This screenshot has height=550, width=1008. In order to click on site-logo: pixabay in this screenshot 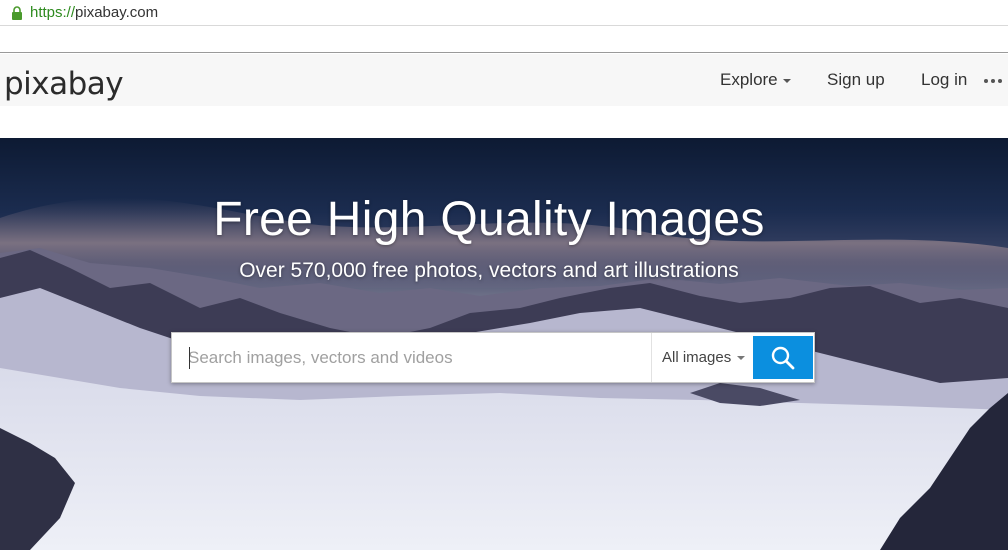, I will do `click(64, 84)`.